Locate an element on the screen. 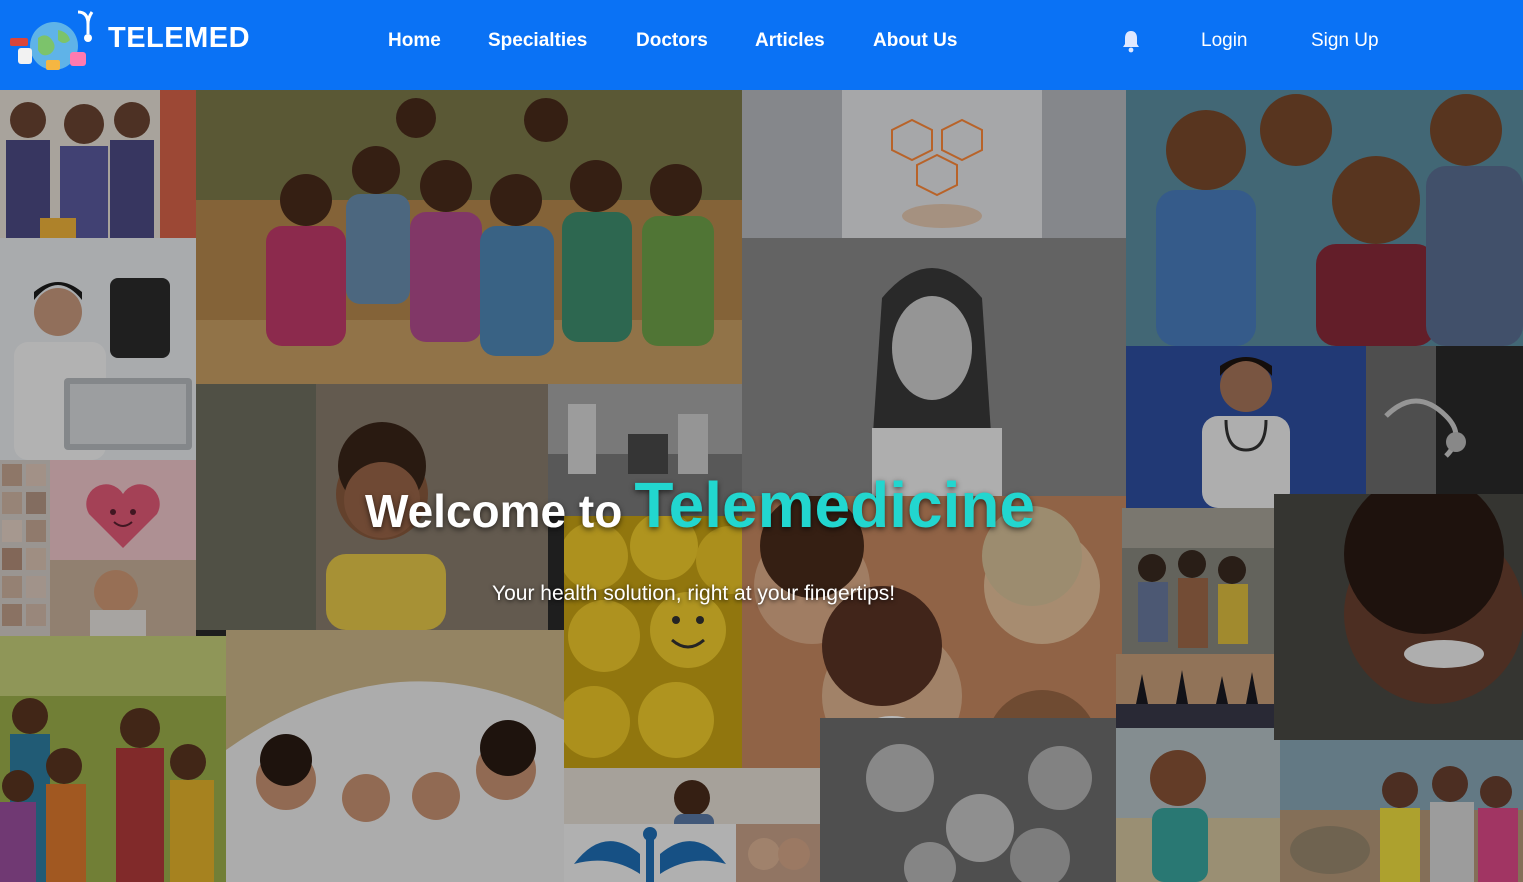 This screenshot has width=1523, height=882. hero-title-highlight: Telemedicine is located at coordinates (835, 505).